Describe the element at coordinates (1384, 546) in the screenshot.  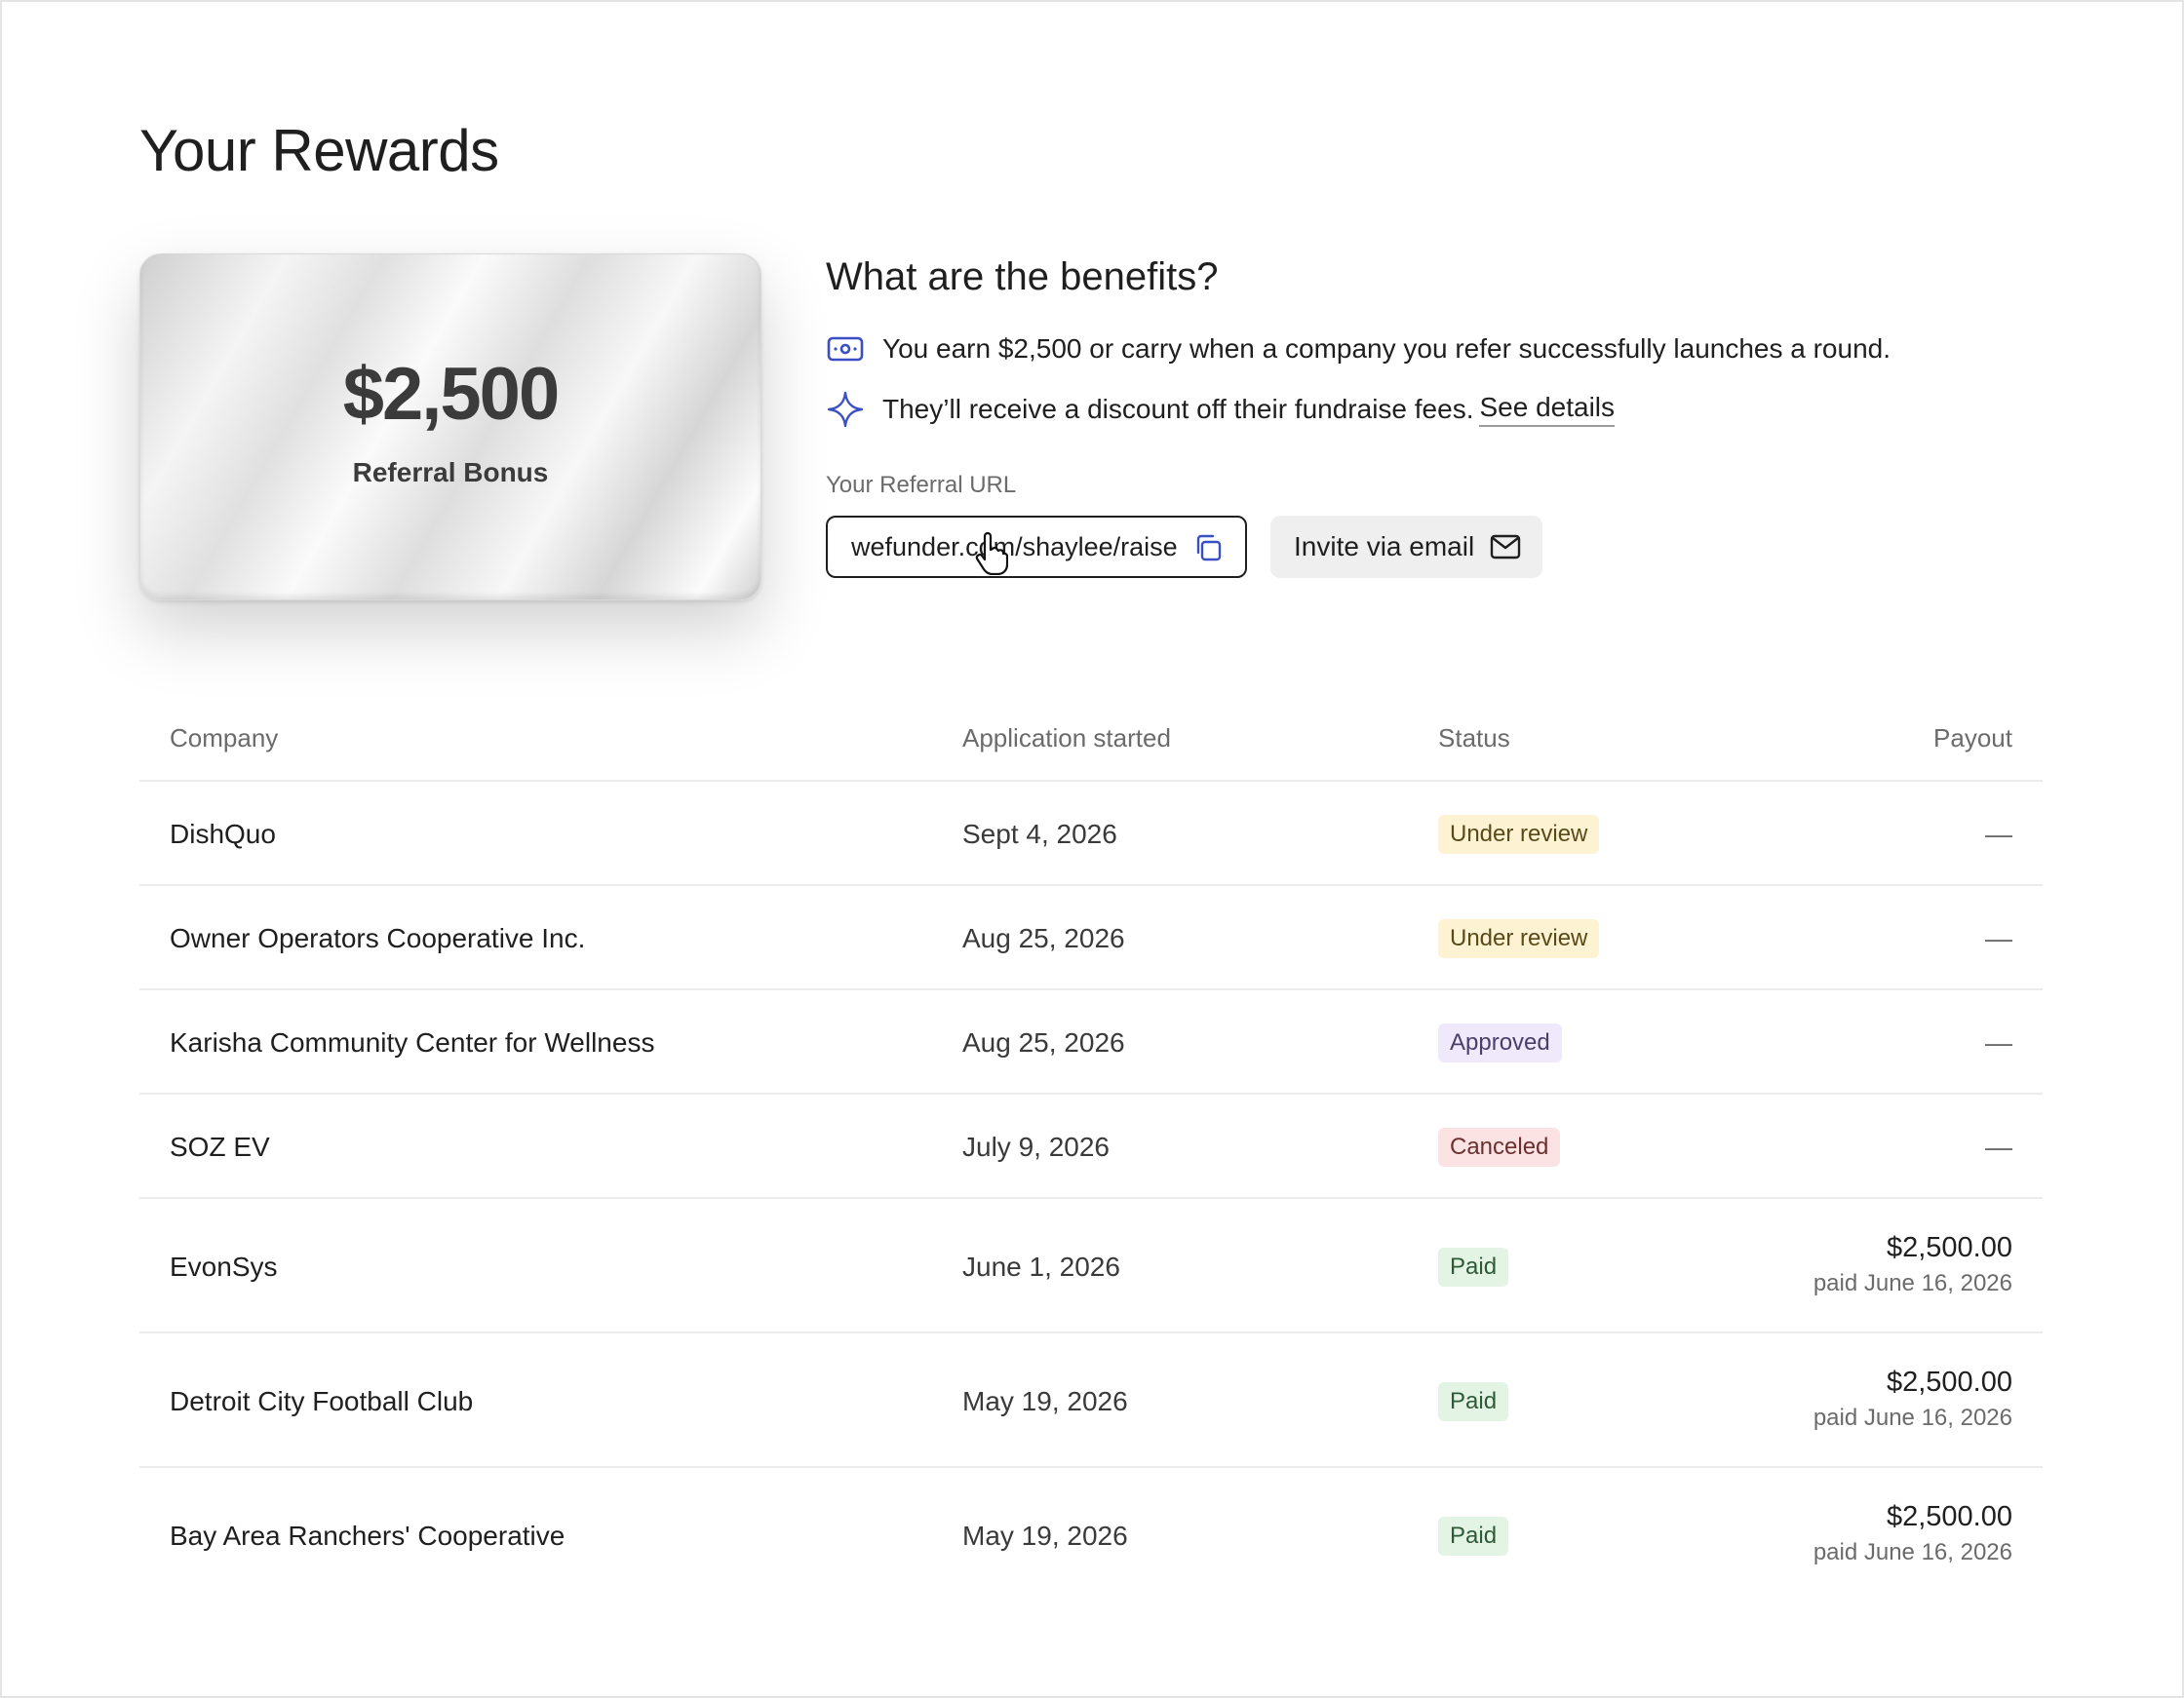
I see `invite-button-label: Invite via email` at that location.